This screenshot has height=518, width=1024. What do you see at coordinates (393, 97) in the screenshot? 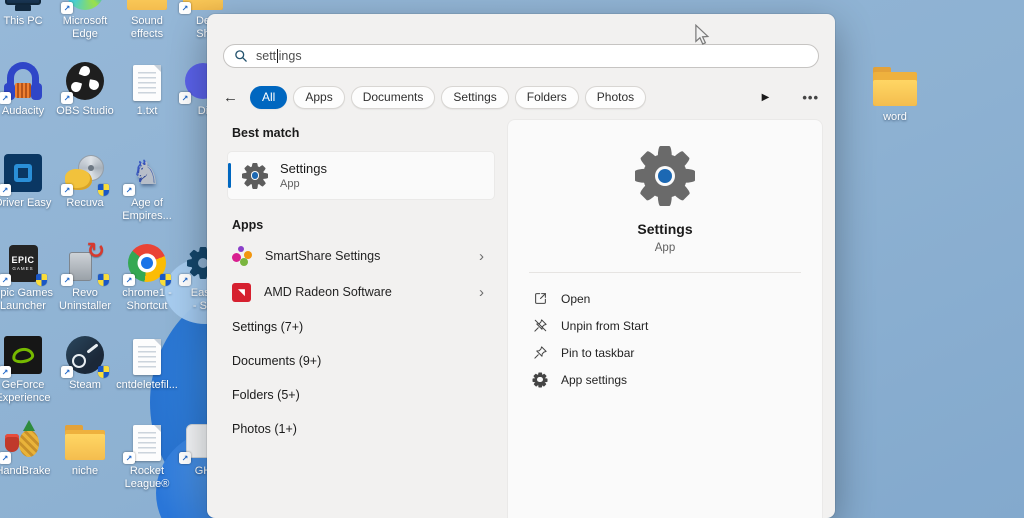
I see `tab-documents: Documents` at bounding box center [393, 97].